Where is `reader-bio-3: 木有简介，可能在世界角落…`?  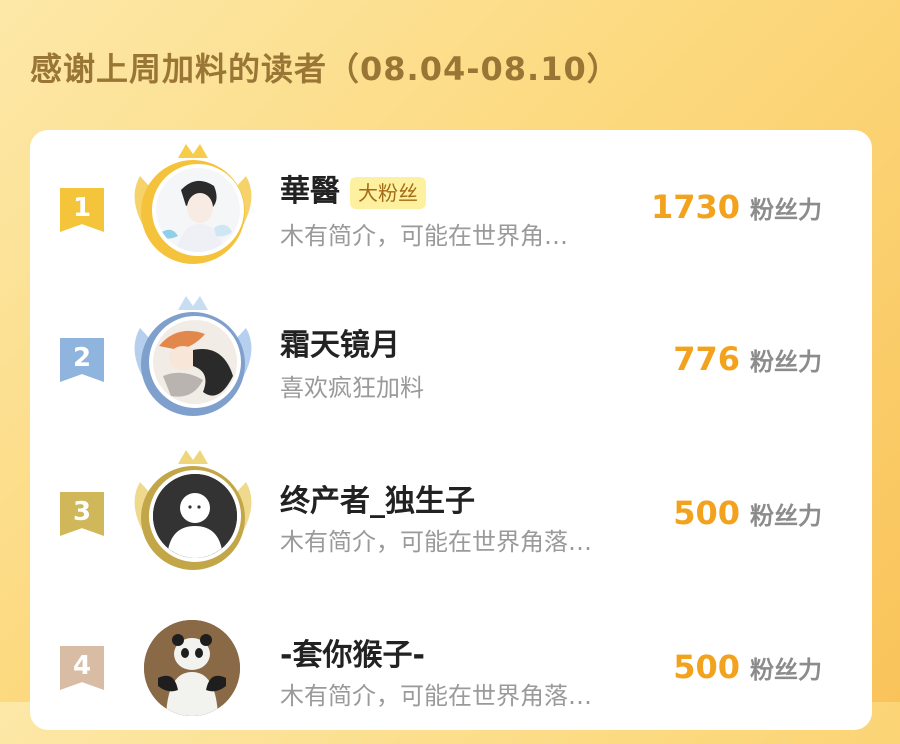
reader-bio-3: 木有简介，可能在世界角落… is located at coordinates (436, 542).